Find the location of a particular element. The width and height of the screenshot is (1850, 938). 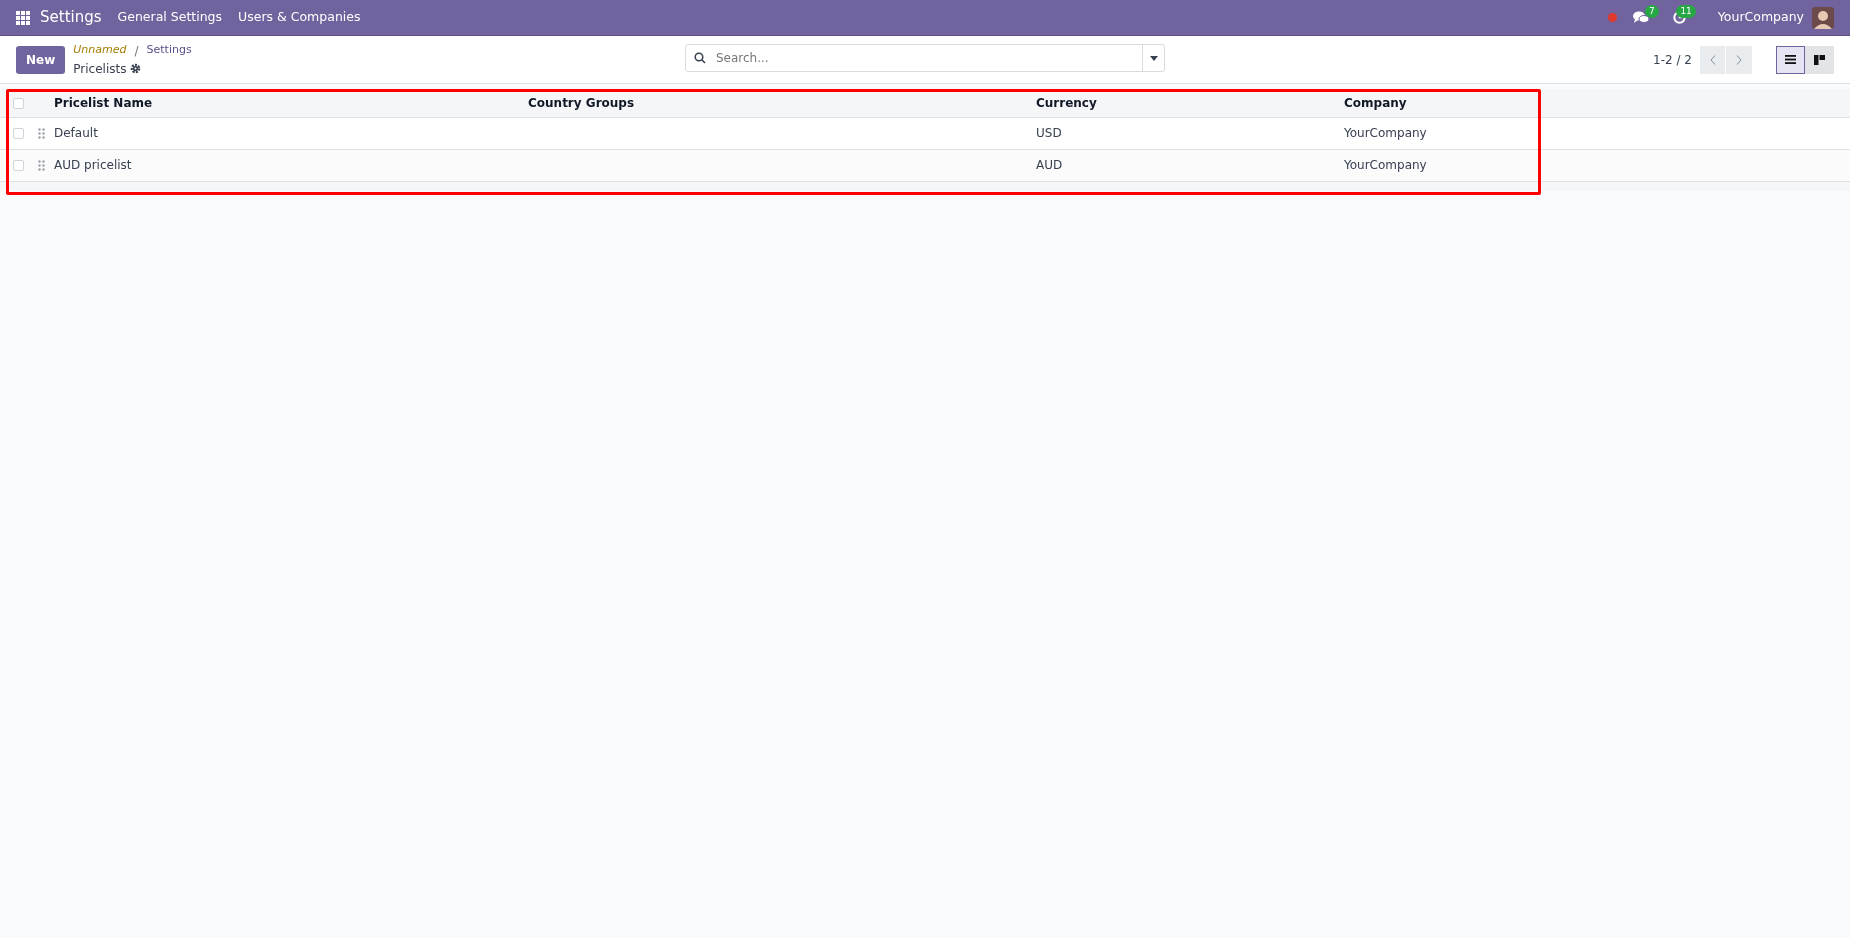

select-all-checkbox is located at coordinates (18, 103).